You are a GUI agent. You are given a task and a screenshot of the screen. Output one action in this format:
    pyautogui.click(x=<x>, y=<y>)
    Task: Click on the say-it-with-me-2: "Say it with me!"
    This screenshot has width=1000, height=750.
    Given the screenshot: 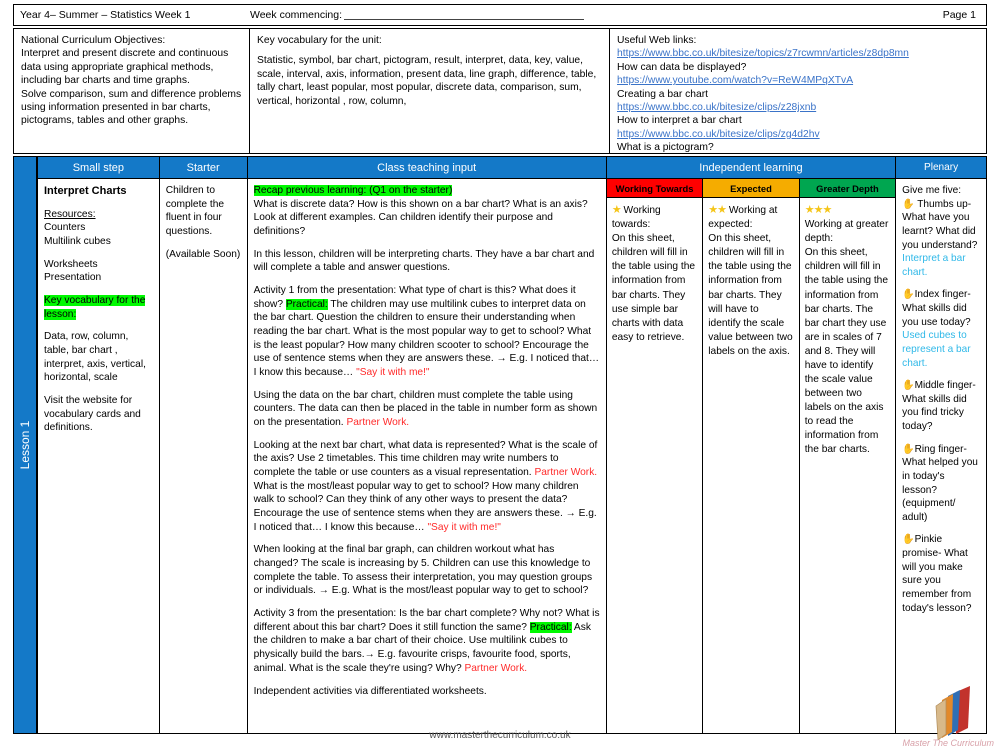 What is the action you would take?
    pyautogui.click(x=464, y=527)
    